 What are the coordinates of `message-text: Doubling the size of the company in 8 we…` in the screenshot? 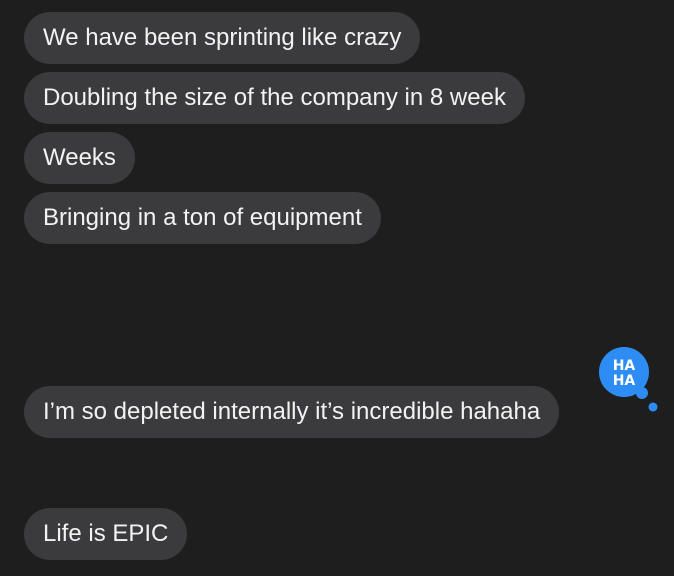 It's located at (274, 97).